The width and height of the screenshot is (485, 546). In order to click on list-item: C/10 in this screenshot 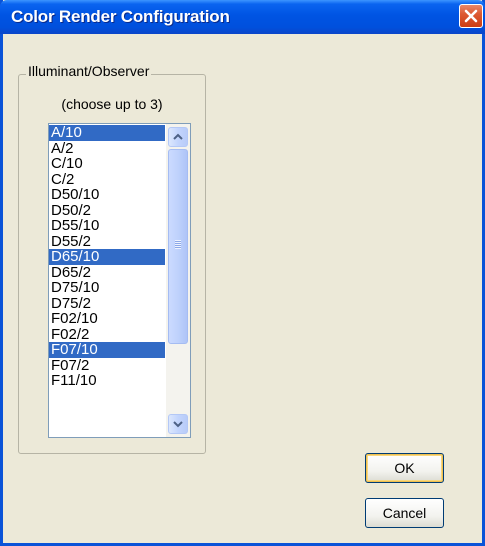, I will do `click(107, 164)`.